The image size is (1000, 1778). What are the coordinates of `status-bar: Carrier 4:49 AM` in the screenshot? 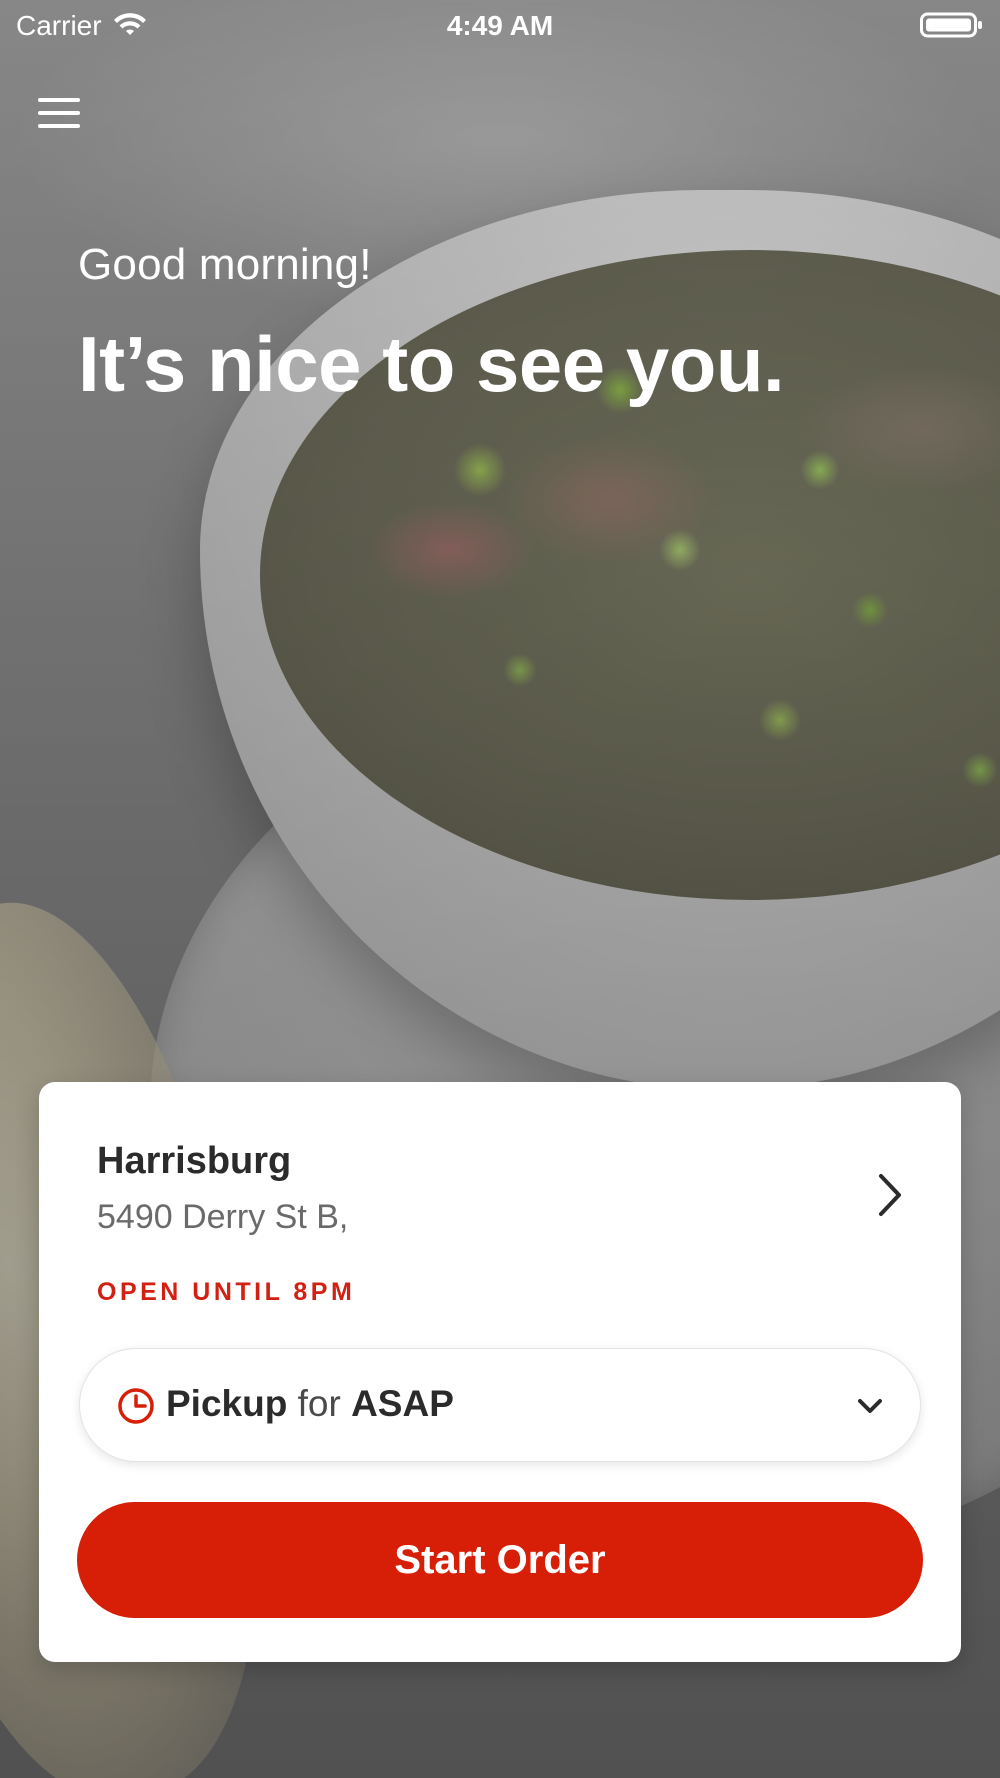 It's located at (500, 25).